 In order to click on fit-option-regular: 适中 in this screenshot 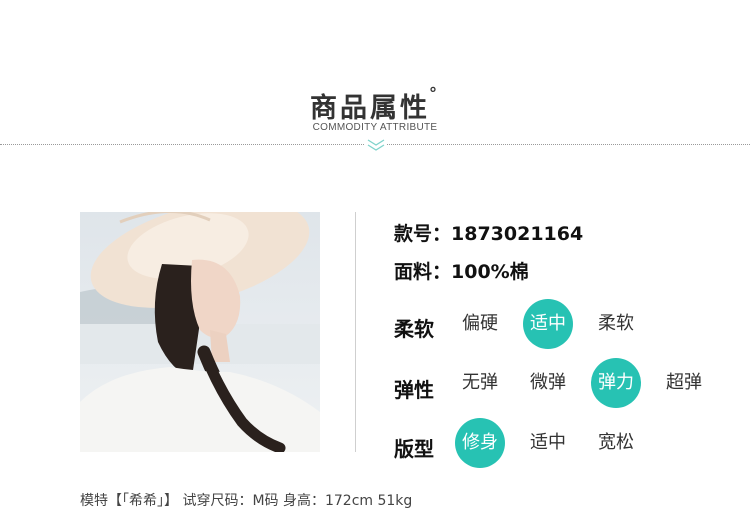, I will do `click(548, 442)`.